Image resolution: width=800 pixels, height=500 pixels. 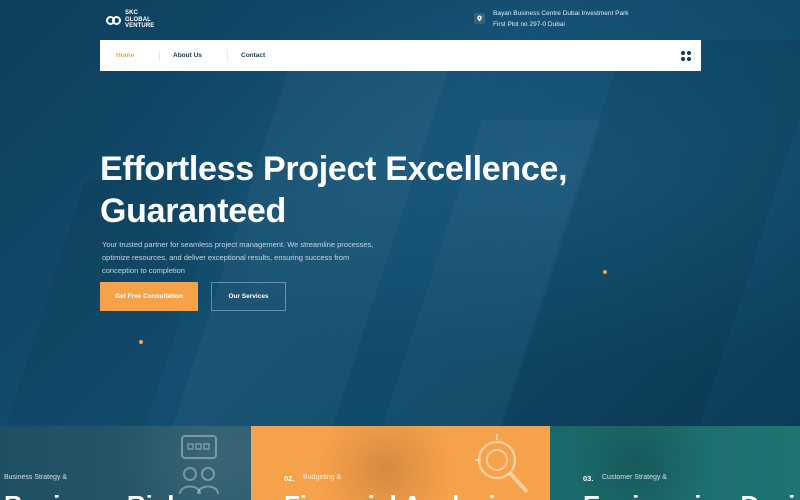 What do you see at coordinates (686, 56) in the screenshot?
I see `grid-menu-icon` at bounding box center [686, 56].